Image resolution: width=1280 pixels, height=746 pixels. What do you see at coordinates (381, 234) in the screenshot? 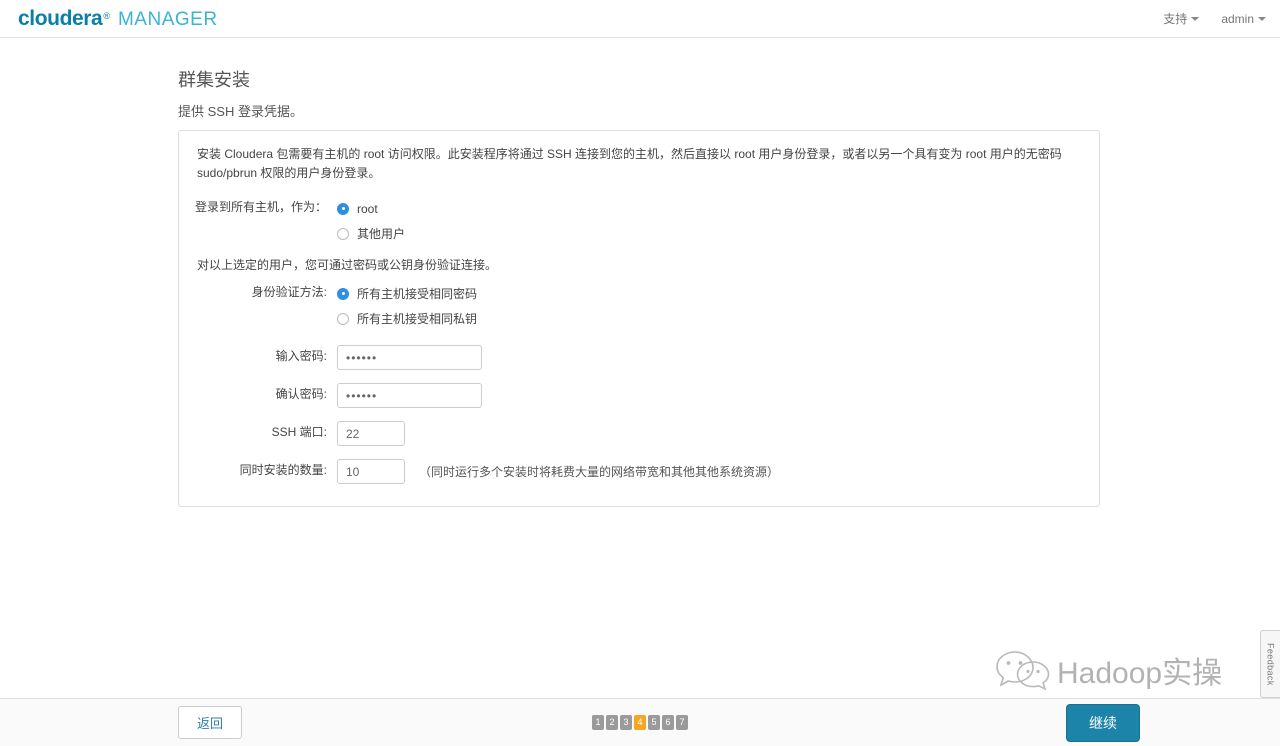
I see `login-as-option-other-label: 其他用户` at bounding box center [381, 234].